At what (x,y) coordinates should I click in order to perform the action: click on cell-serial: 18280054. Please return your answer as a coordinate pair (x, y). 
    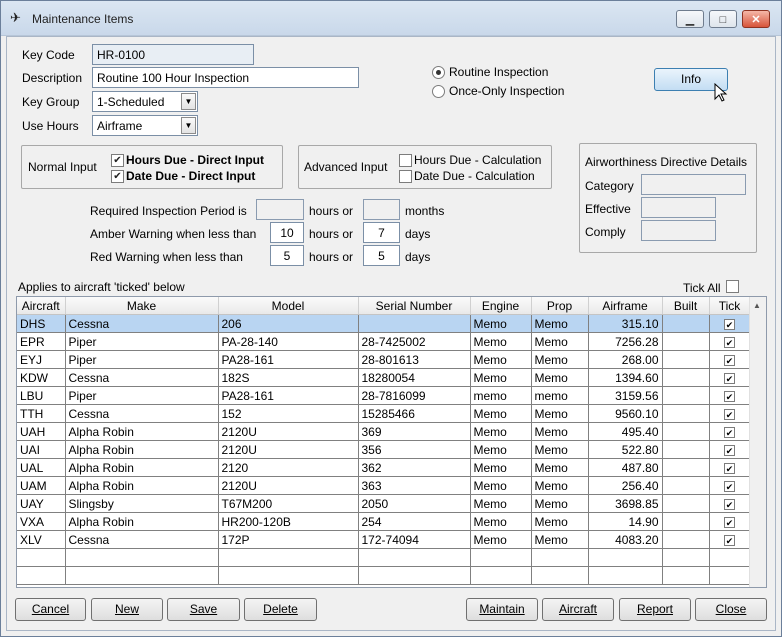
    Looking at the image, I should click on (414, 377).